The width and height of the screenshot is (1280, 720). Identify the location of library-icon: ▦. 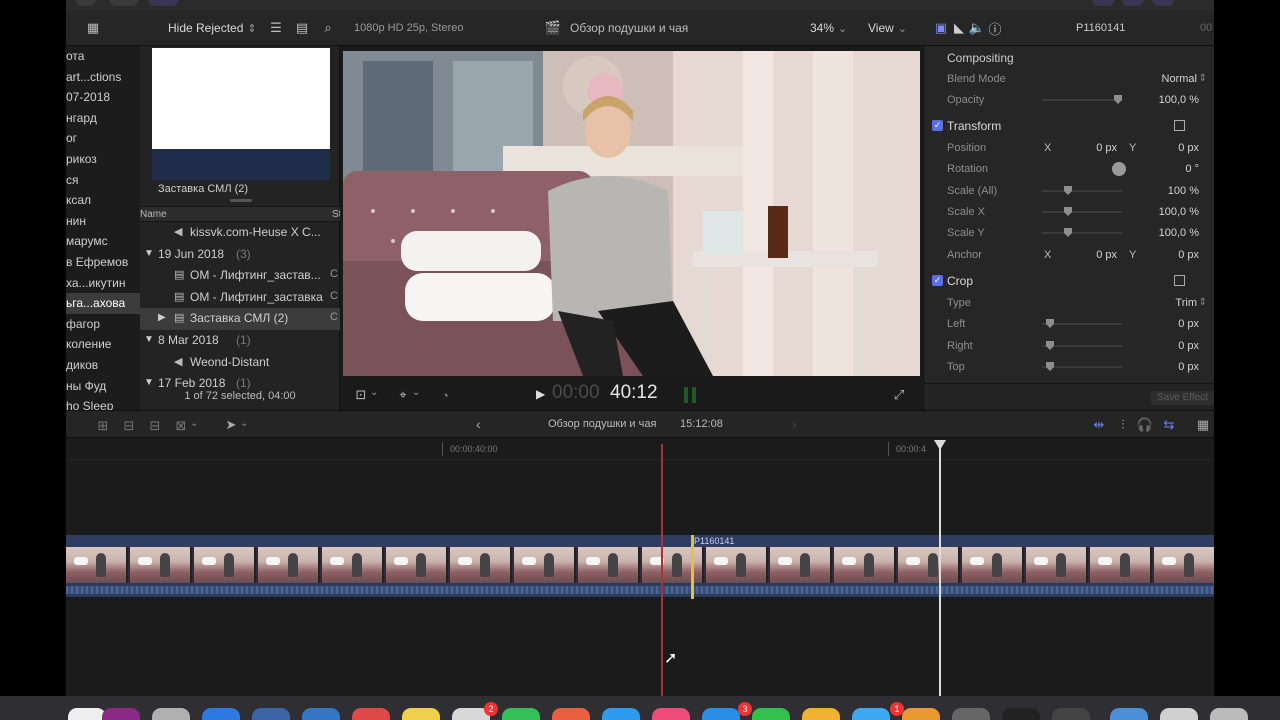
(93, 28).